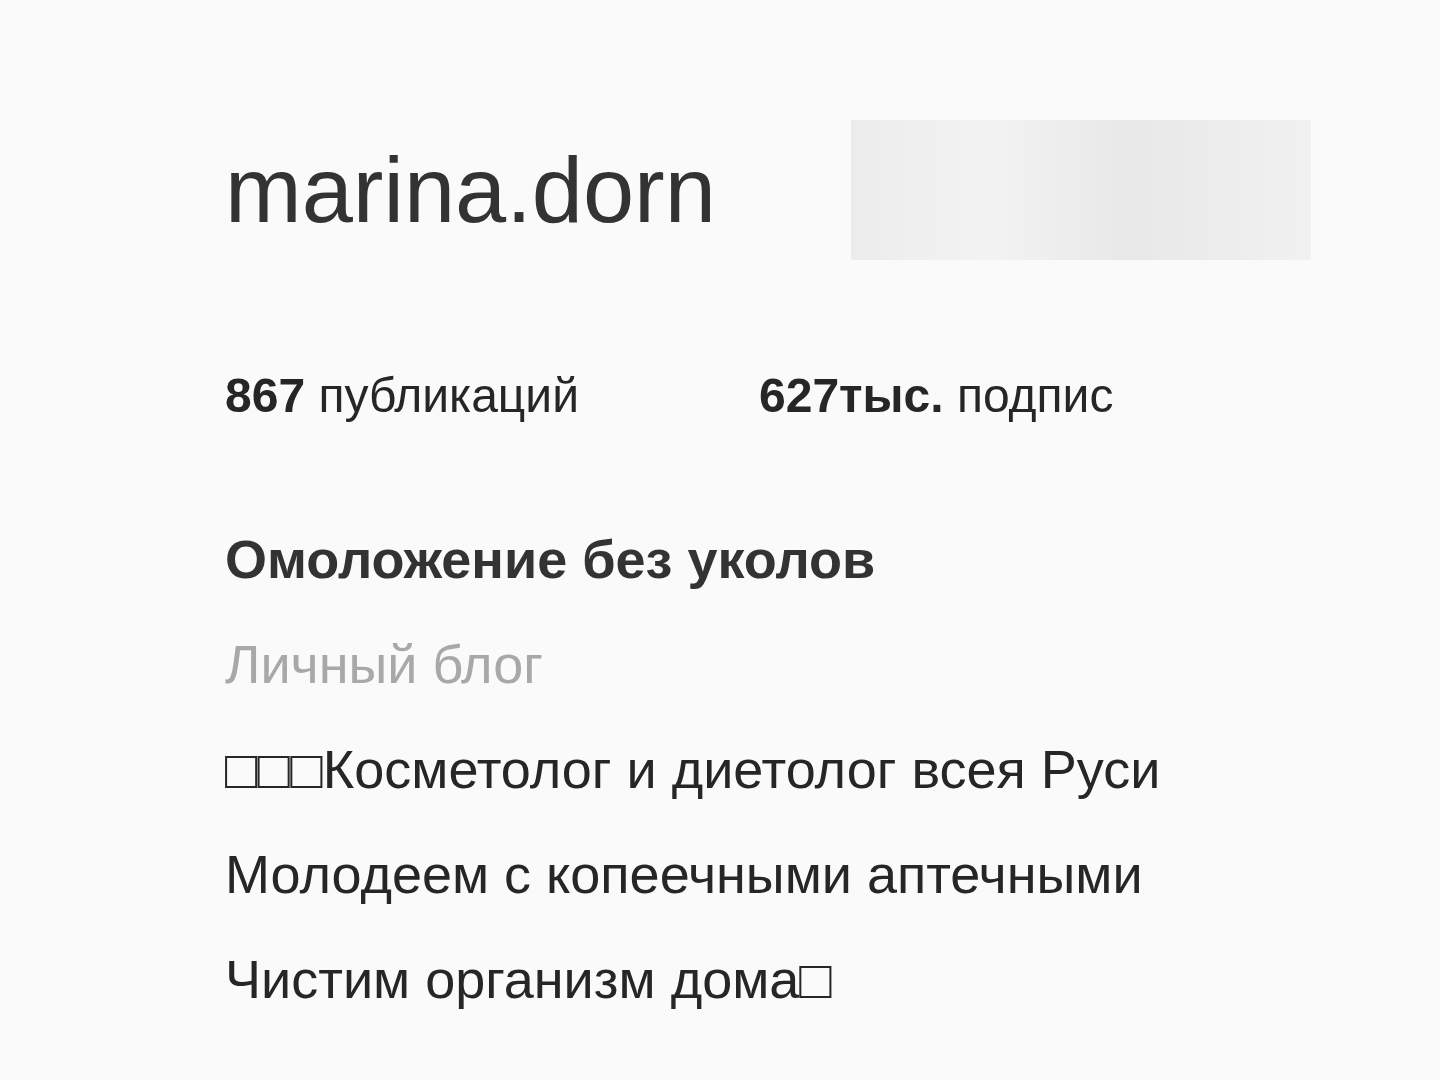 The image size is (1440, 1080). I want to click on stat-count: 867 публикаций, so click(402, 396).